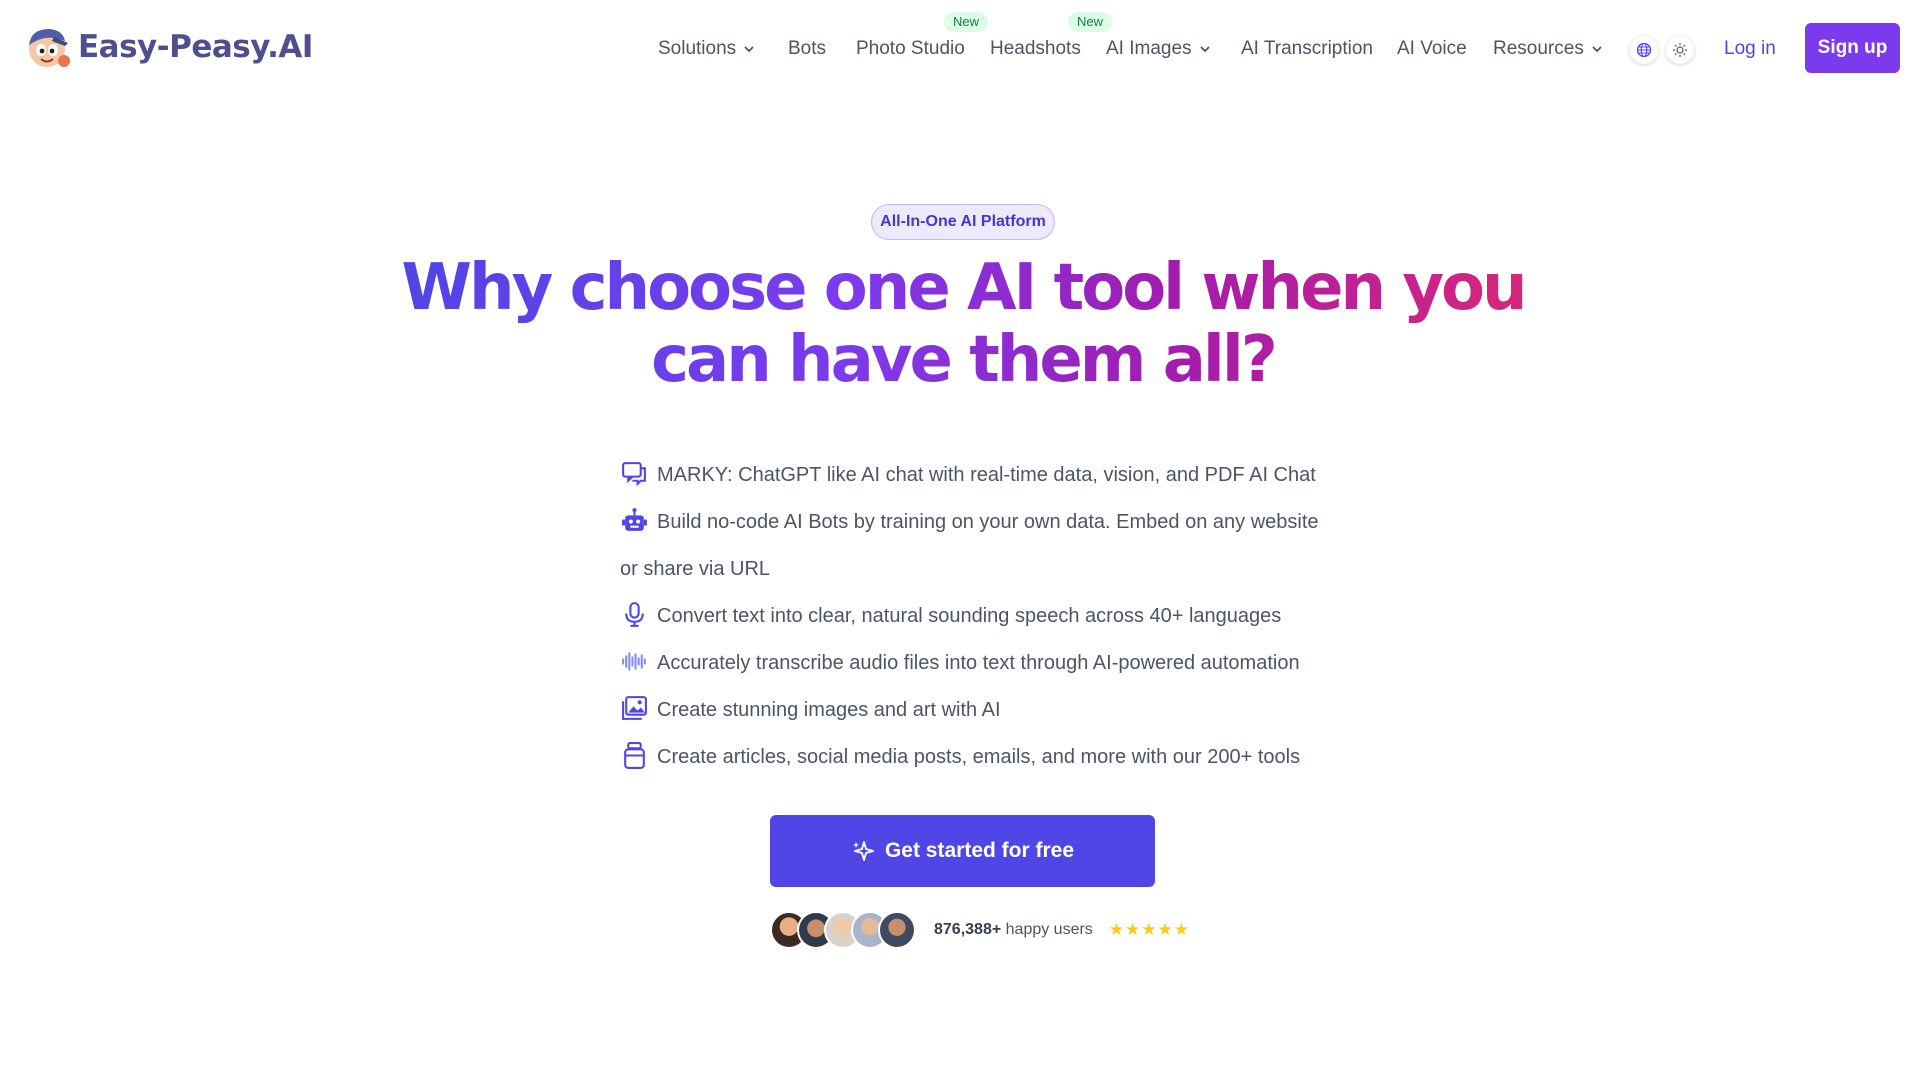  I want to click on robot-icon, so click(634, 520).